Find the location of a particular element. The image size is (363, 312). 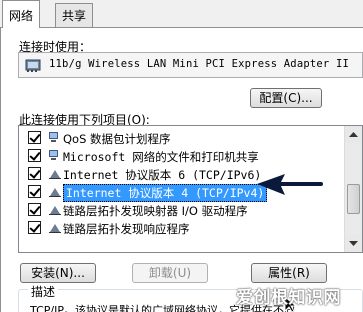

ipv6-checkbox is located at coordinates (34, 173).